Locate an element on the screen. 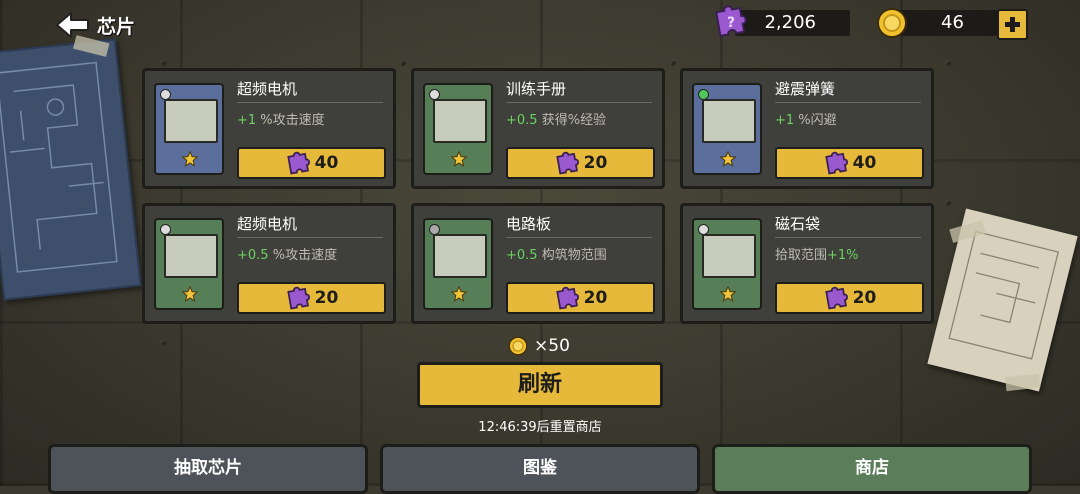 This screenshot has height=494, width=1080. item-description: +1 %闪避 is located at coordinates (806, 118).